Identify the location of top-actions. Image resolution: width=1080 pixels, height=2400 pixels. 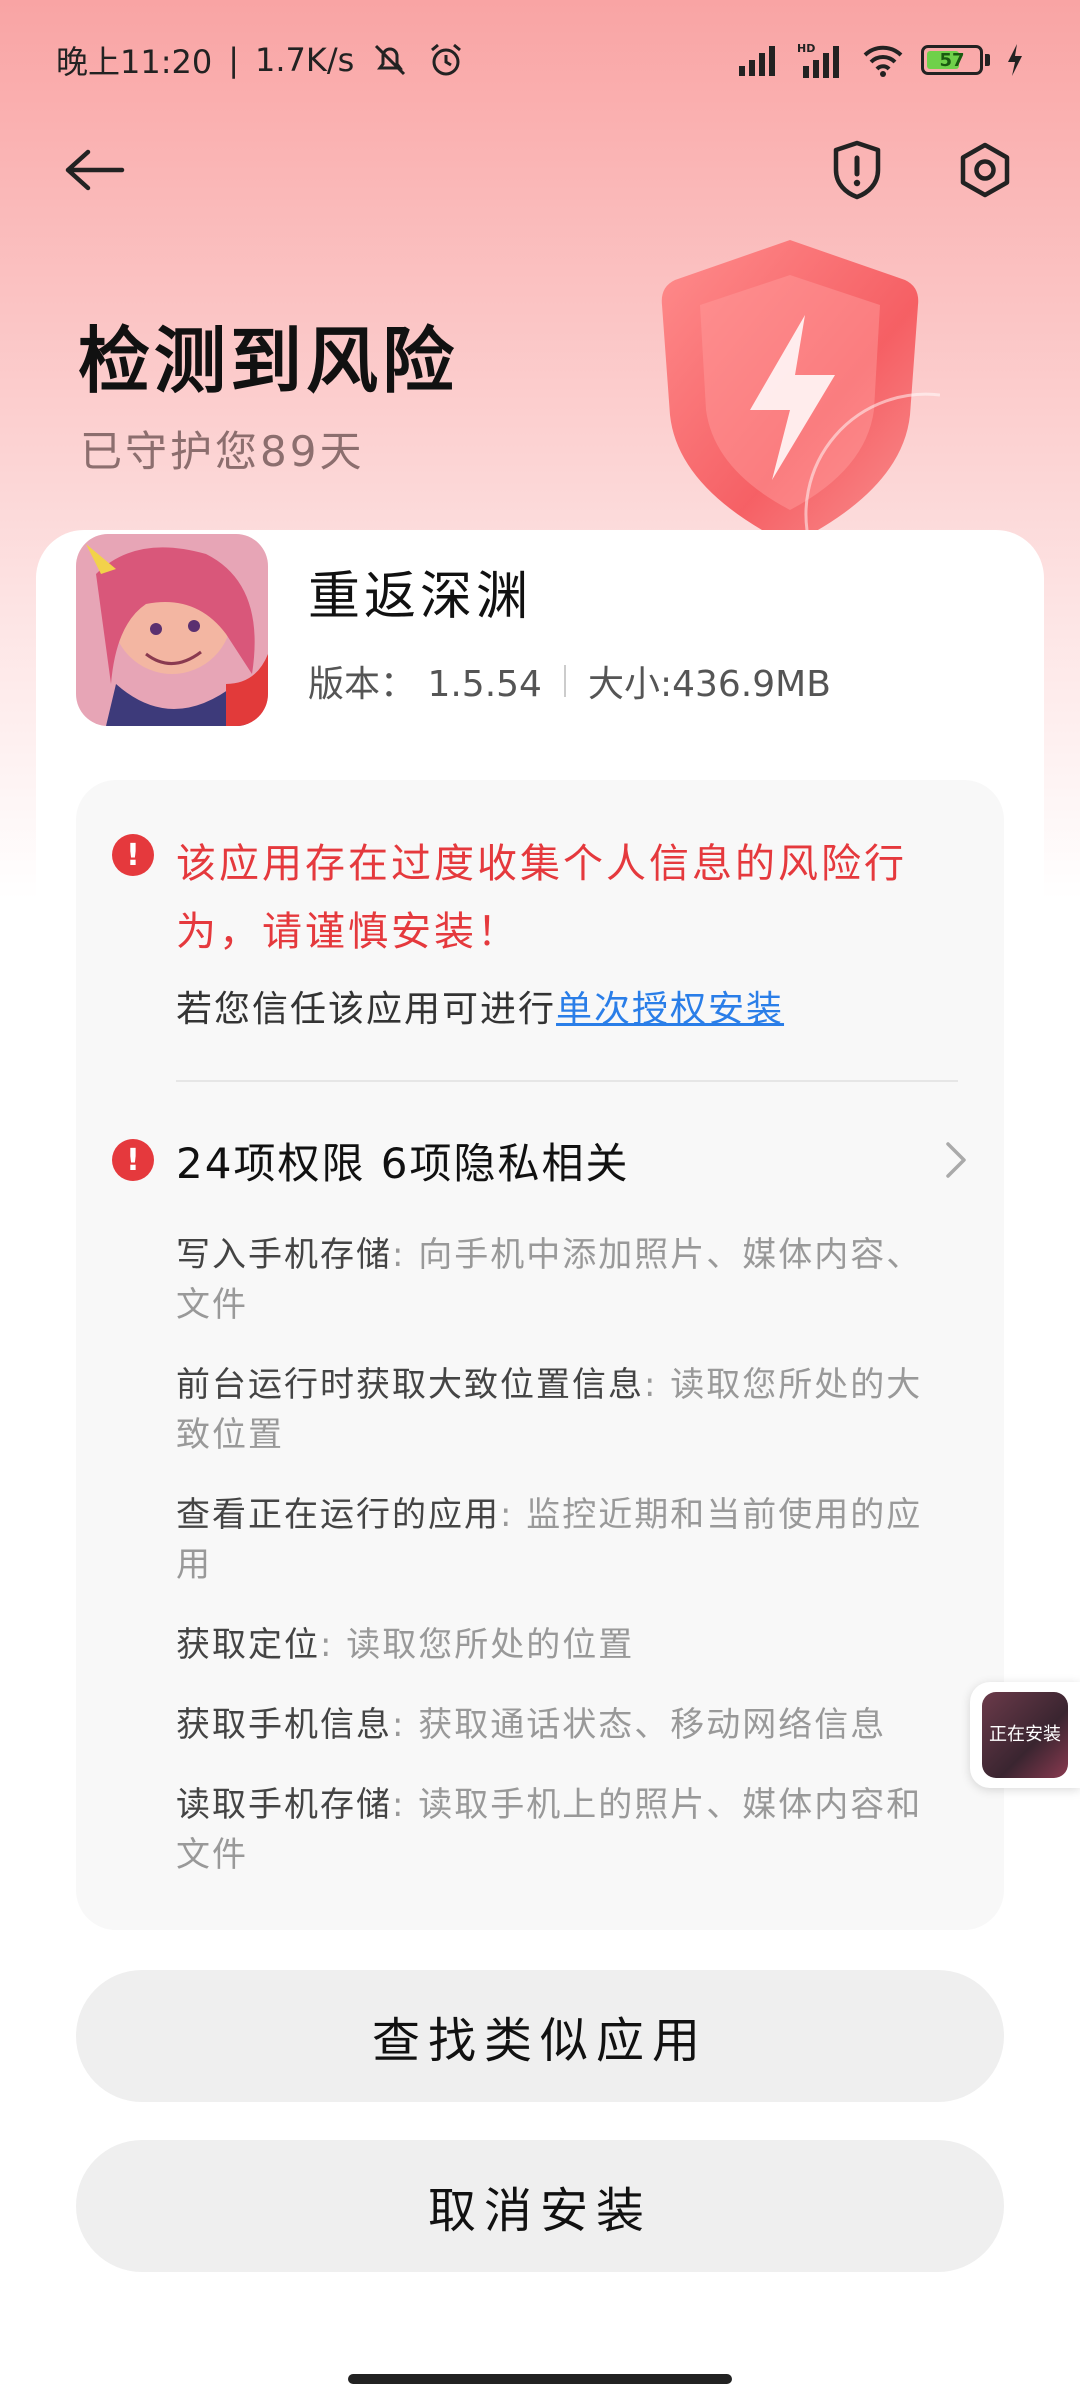
(921, 170).